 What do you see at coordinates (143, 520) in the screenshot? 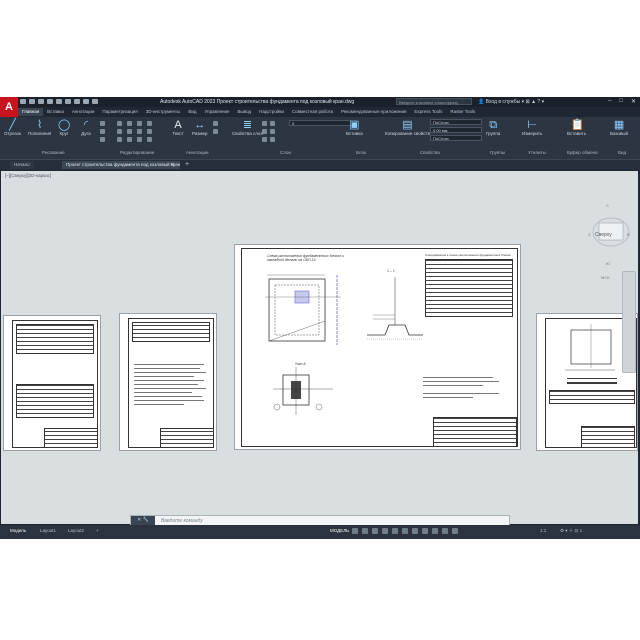
I see `command-options-button: ✕ 🔧` at bounding box center [143, 520].